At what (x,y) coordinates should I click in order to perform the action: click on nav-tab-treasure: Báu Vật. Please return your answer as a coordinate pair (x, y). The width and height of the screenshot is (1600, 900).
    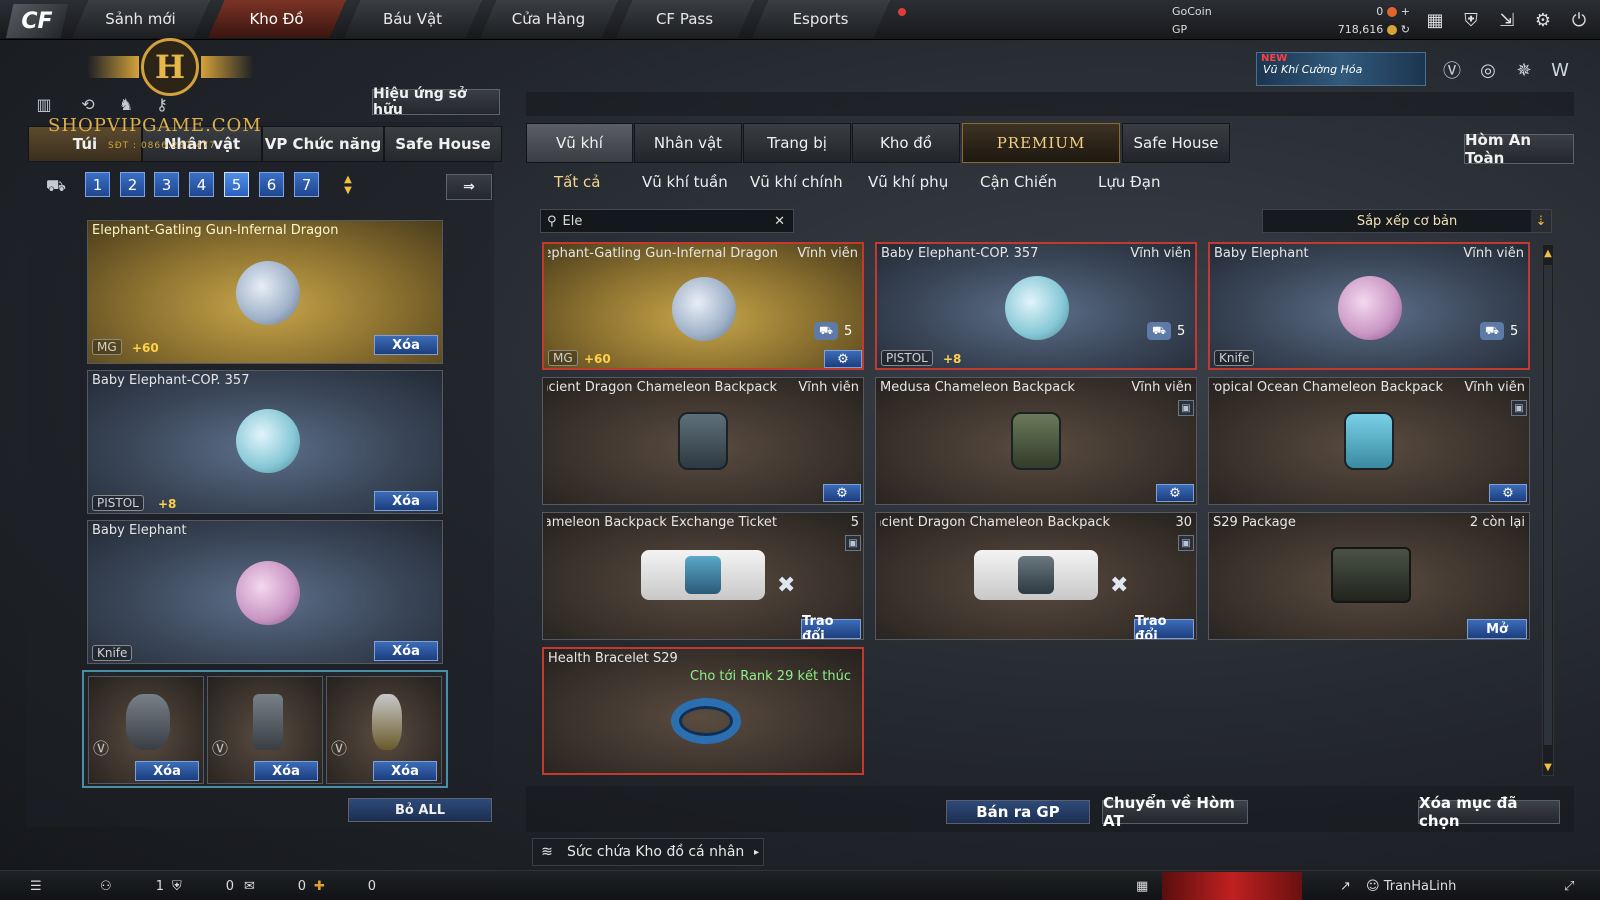
    Looking at the image, I should click on (413, 19).